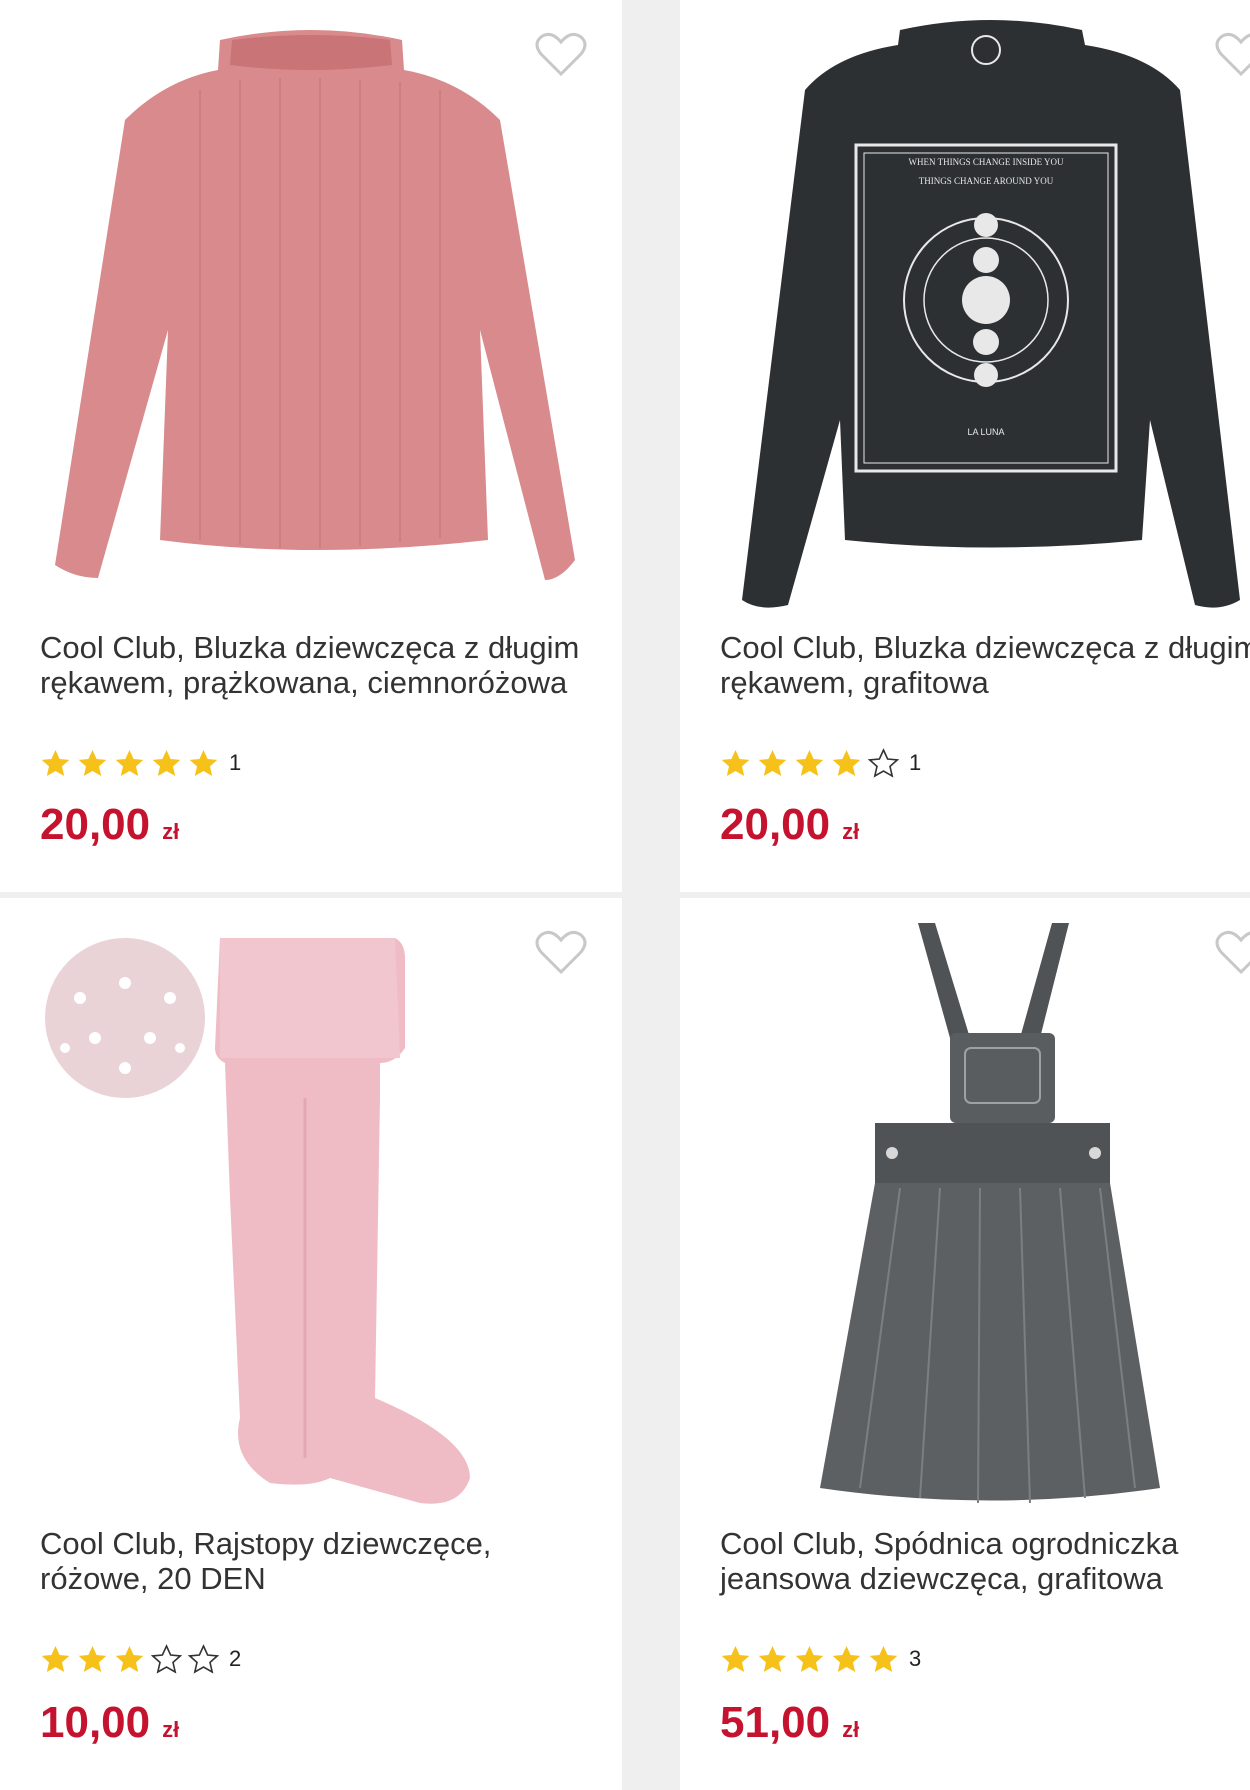  Describe the element at coordinates (95, 1722) in the screenshot. I see `price-amount: 10,00` at that location.